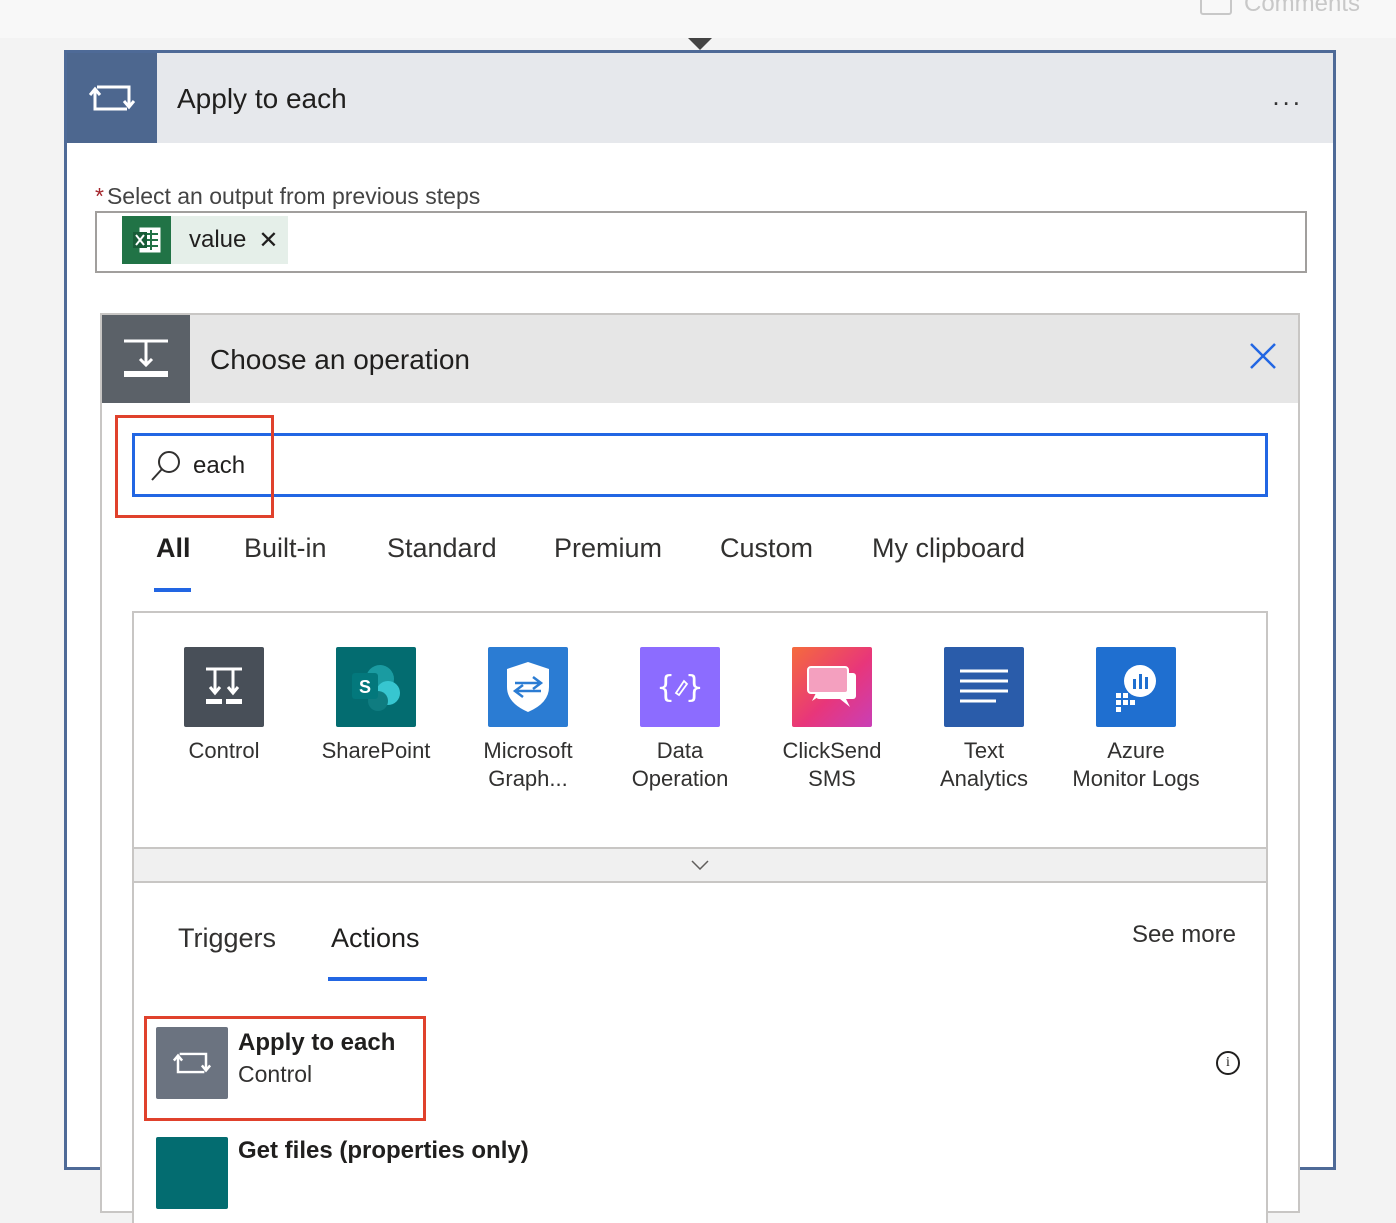 The width and height of the screenshot is (1396, 1223). Describe the element at coordinates (1184, 935) in the screenshot. I see `see-more-link: See more` at that location.